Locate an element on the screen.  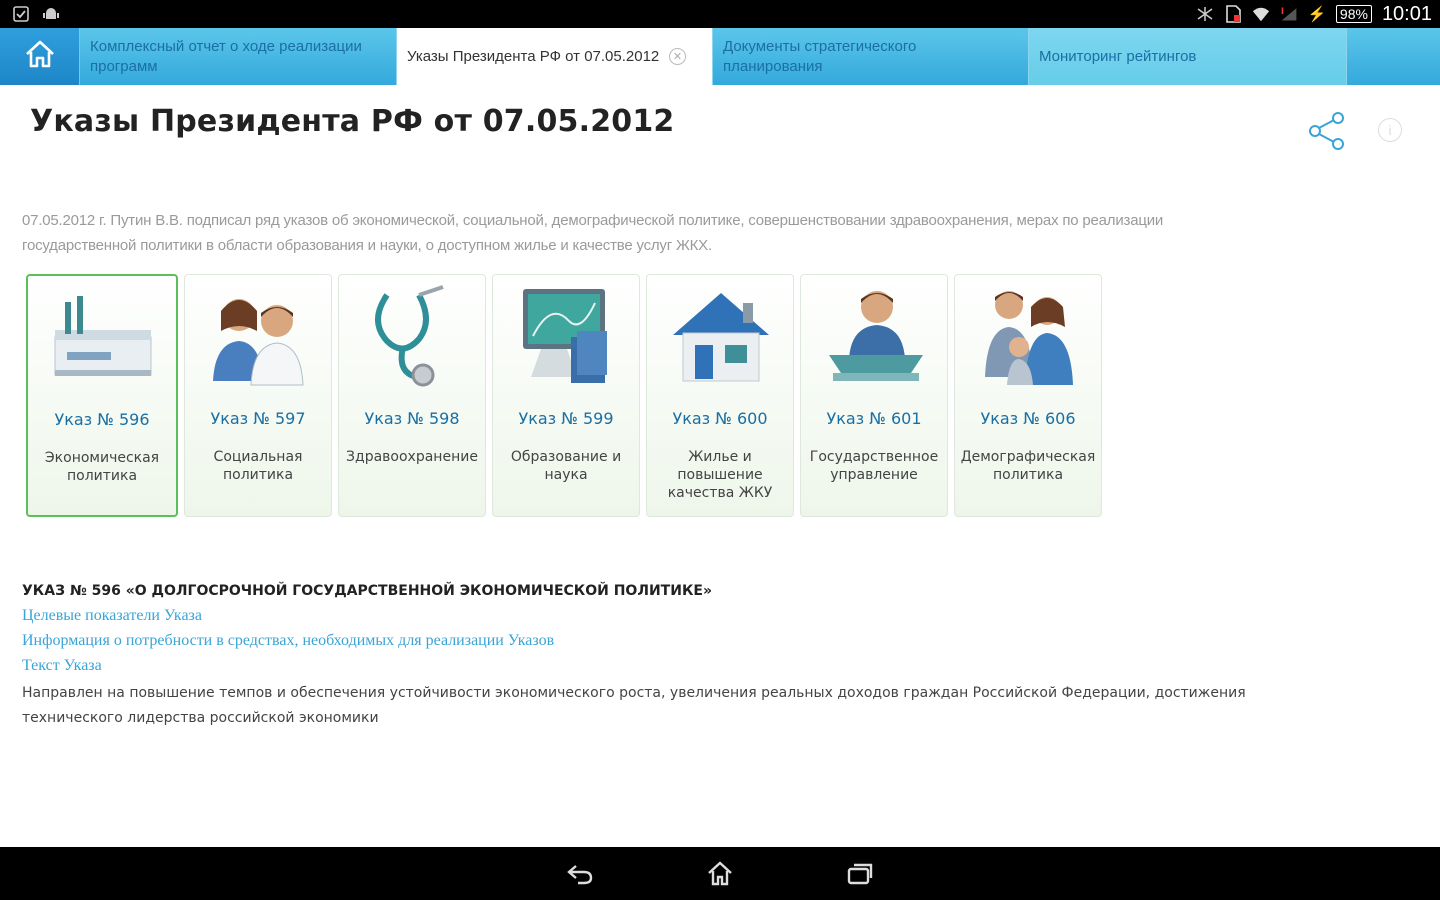
share-button is located at coordinates (1327, 131).